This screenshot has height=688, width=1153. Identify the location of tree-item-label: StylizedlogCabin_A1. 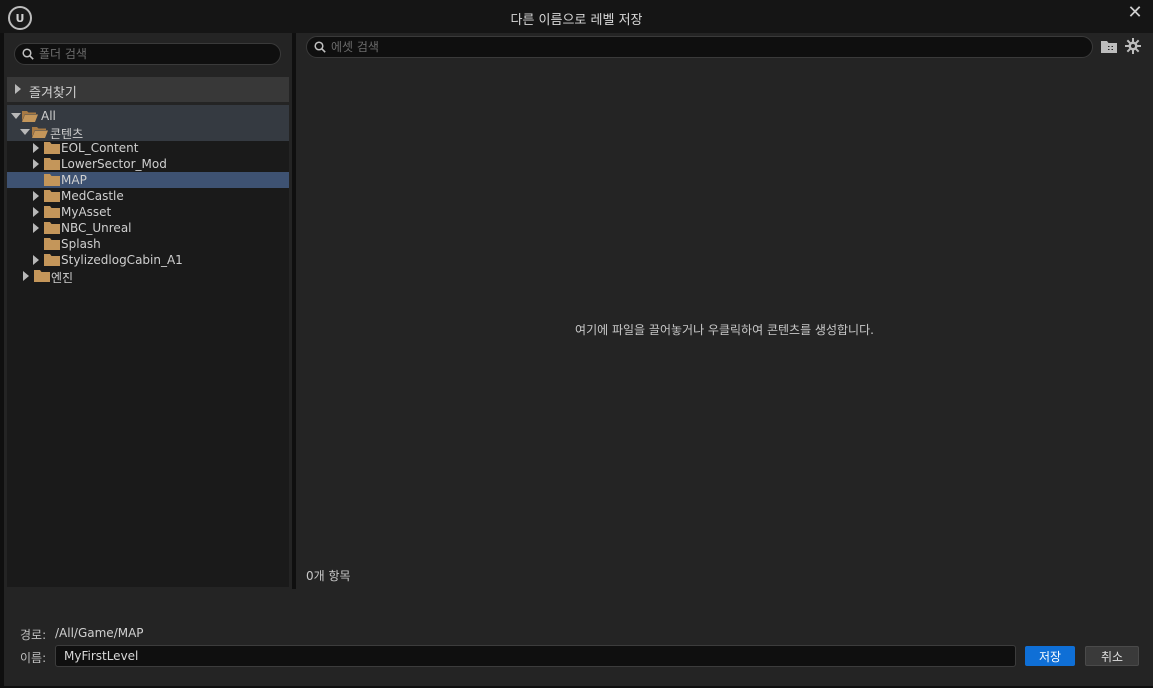
(122, 260).